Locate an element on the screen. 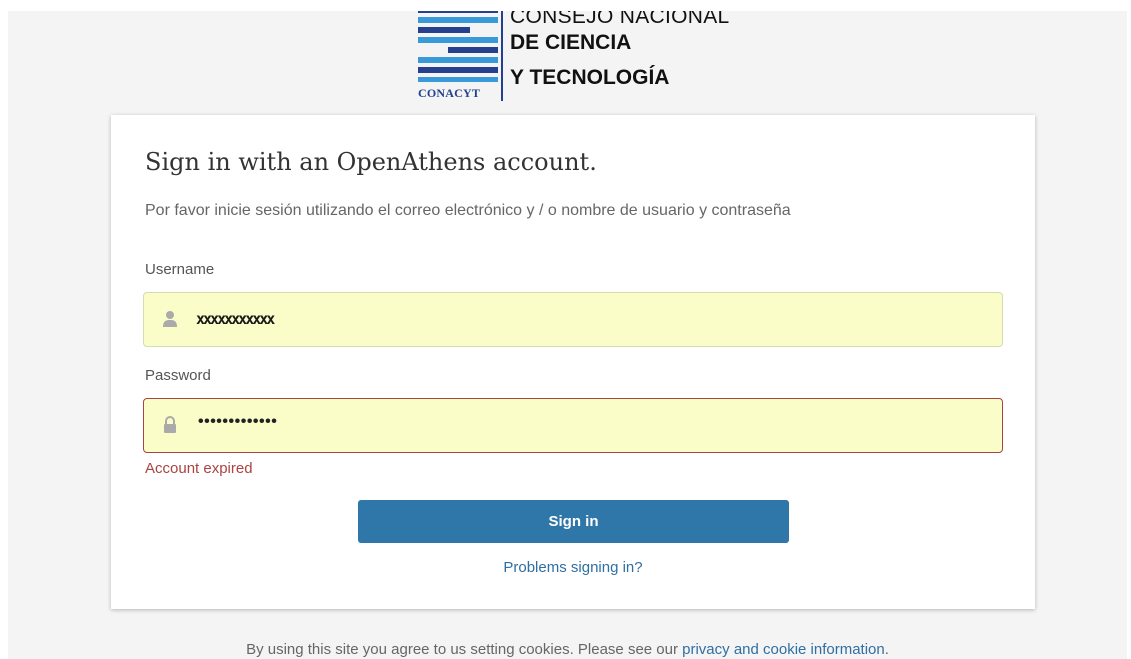  conacyt-logo-mark-icon is located at coordinates (458, 46).